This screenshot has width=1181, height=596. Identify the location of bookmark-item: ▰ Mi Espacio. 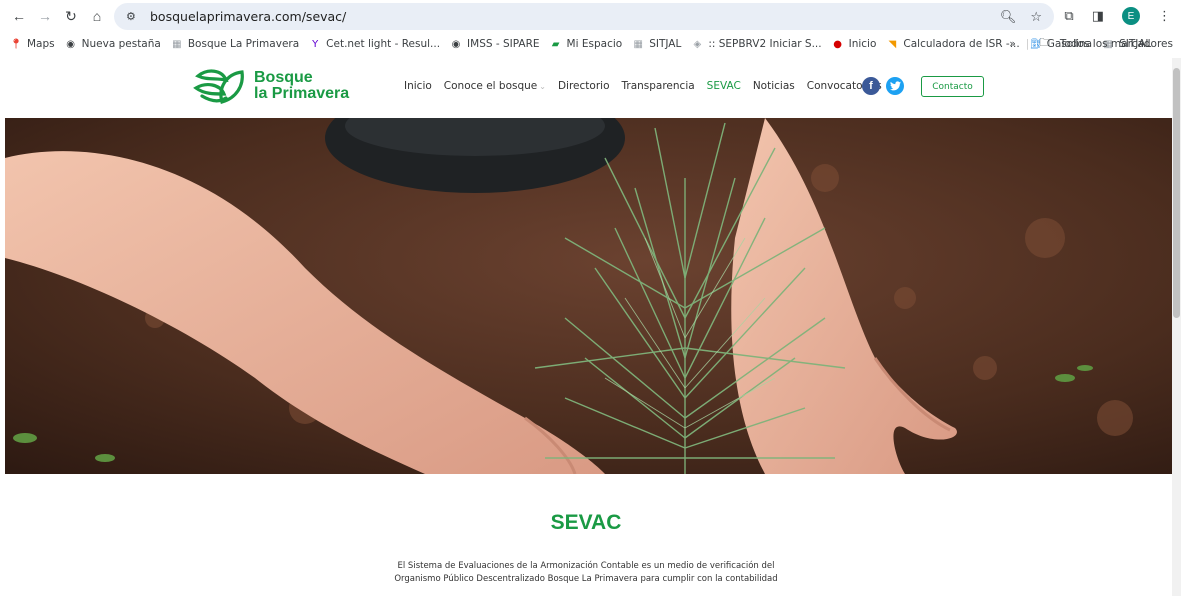
(586, 44).